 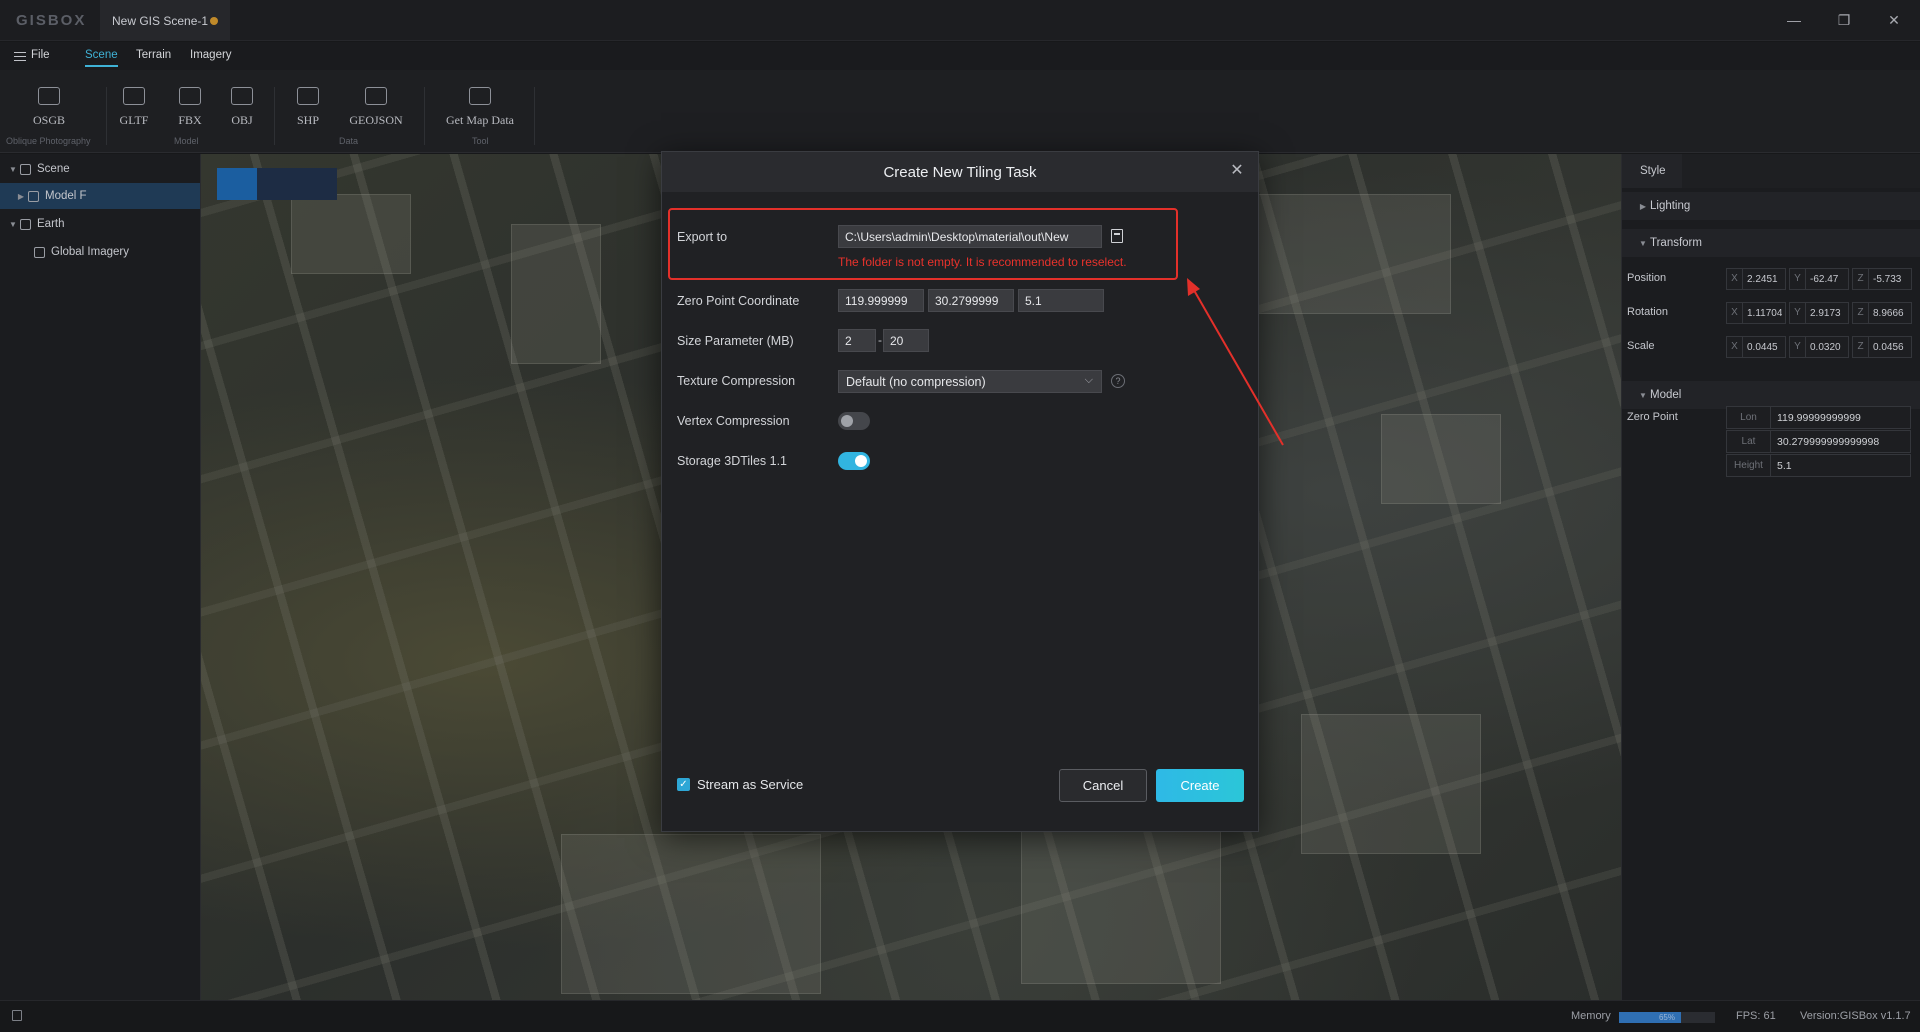 What do you see at coordinates (376, 107) in the screenshot?
I see `geojson-button: GEOJSON` at bounding box center [376, 107].